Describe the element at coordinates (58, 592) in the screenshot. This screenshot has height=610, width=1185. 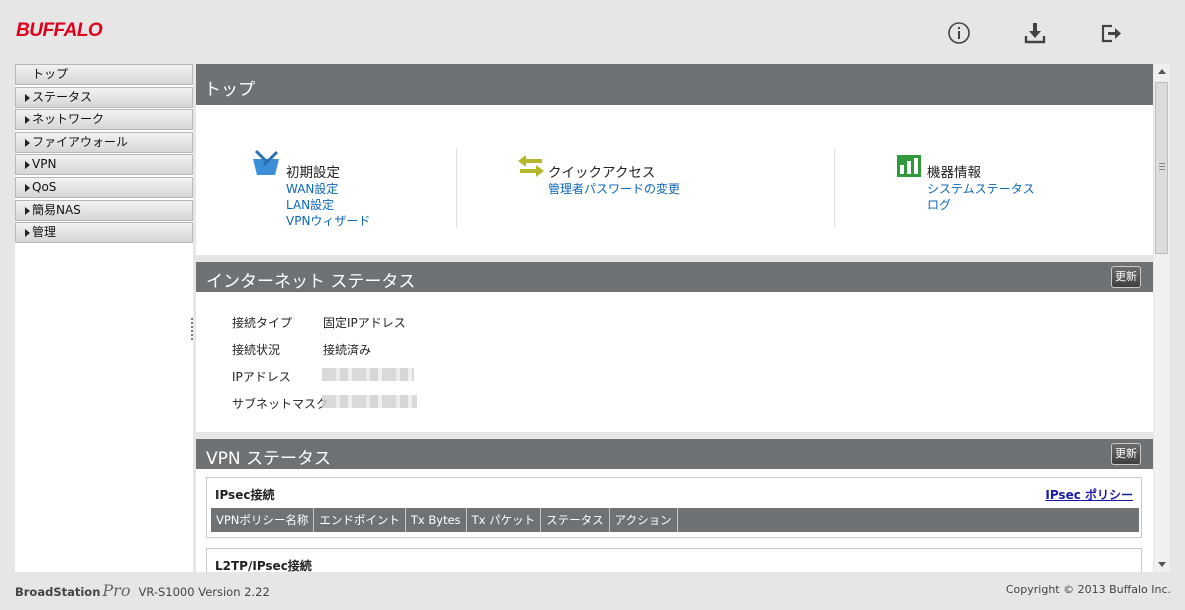
I see `product-name: BroadStation` at that location.